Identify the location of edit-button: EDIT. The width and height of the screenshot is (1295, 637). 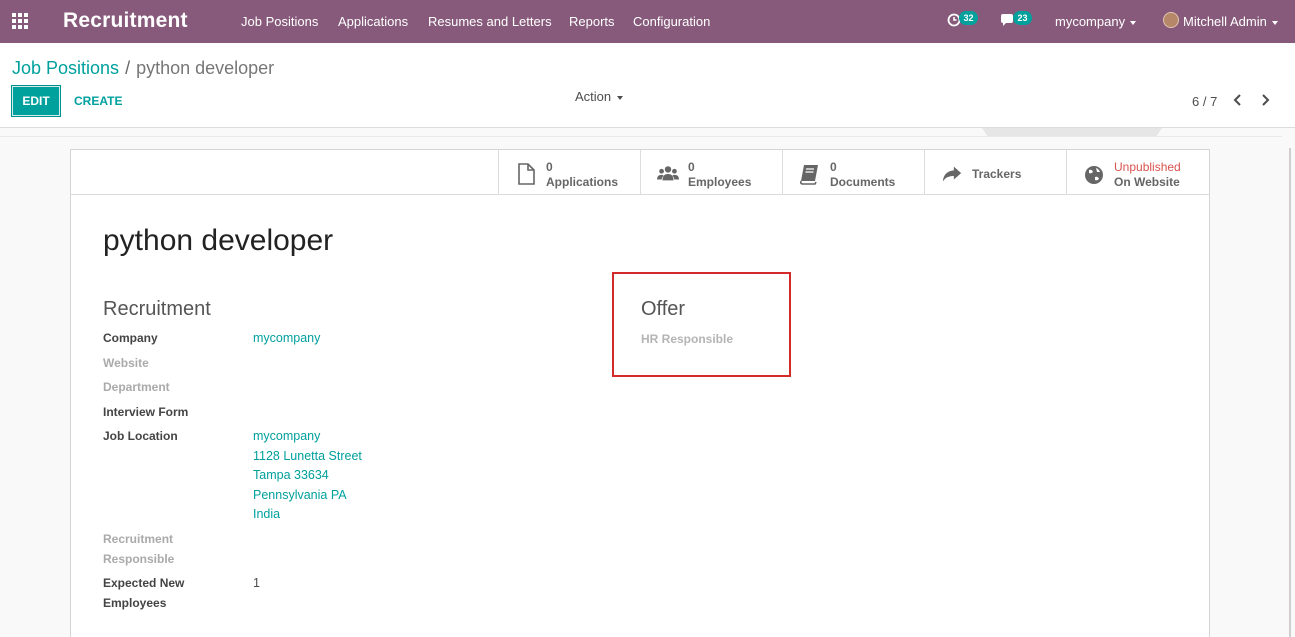
(36, 101).